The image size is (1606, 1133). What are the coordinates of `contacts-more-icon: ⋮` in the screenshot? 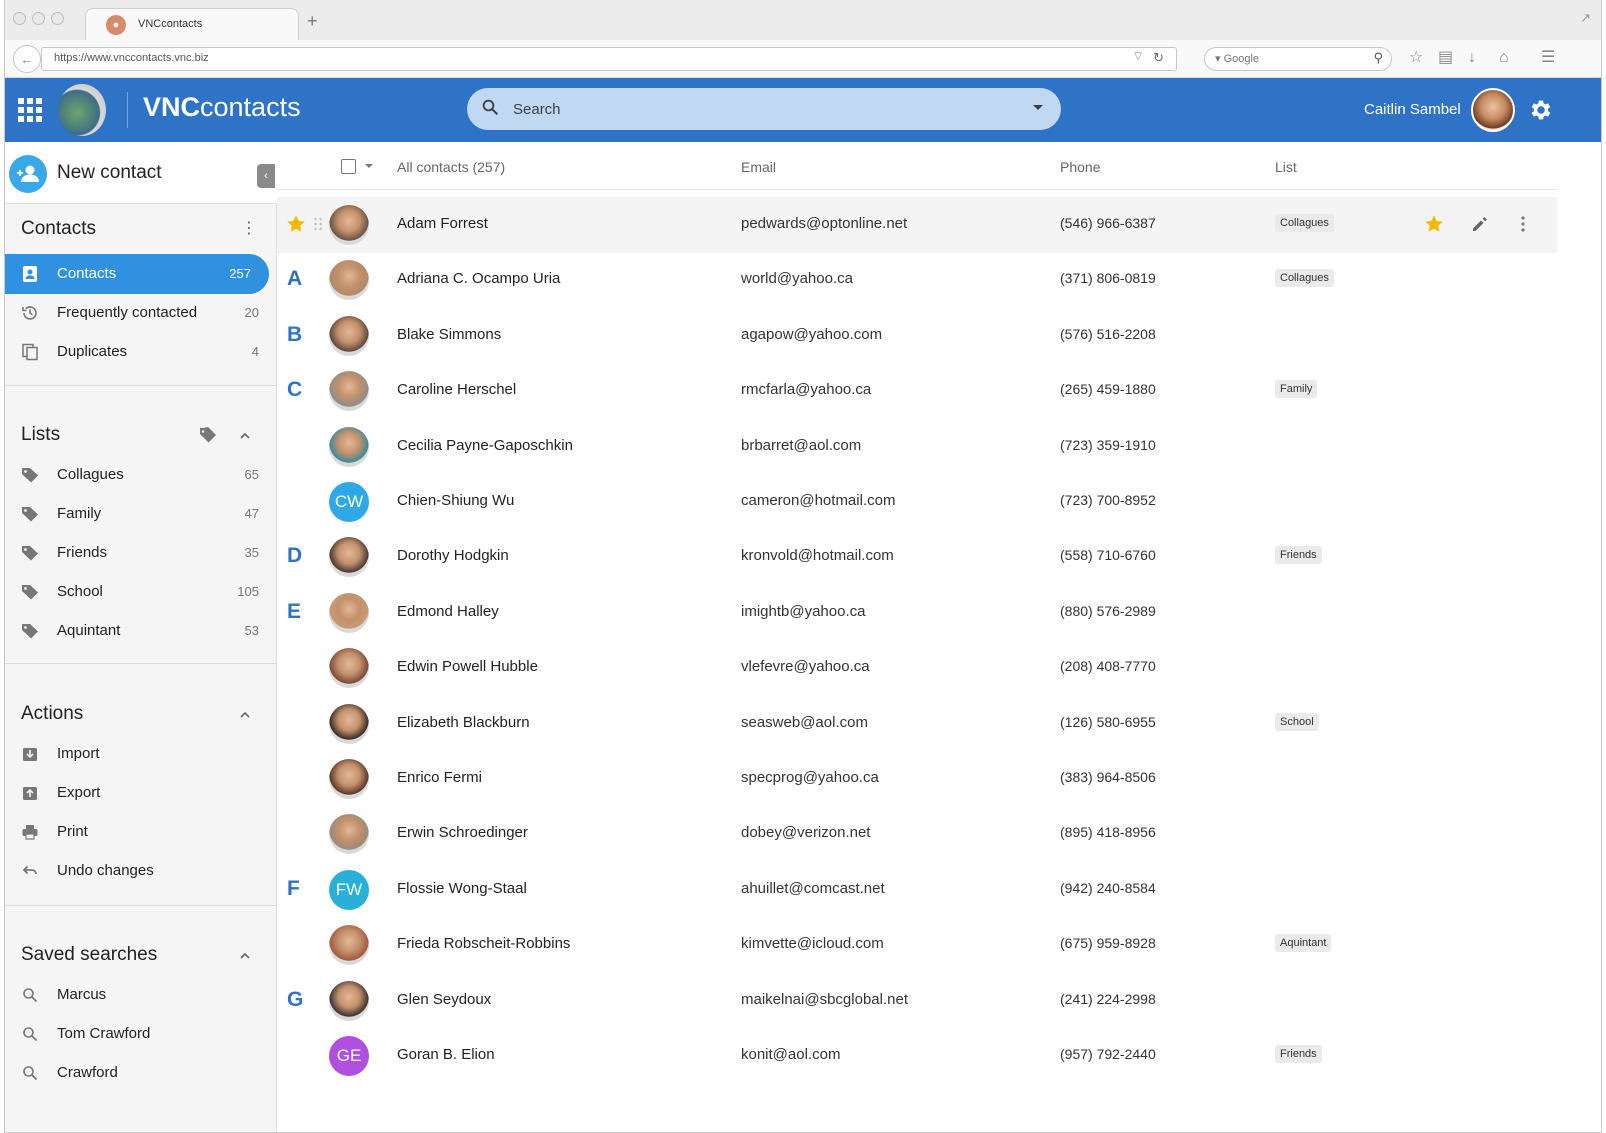 It's located at (249, 228).